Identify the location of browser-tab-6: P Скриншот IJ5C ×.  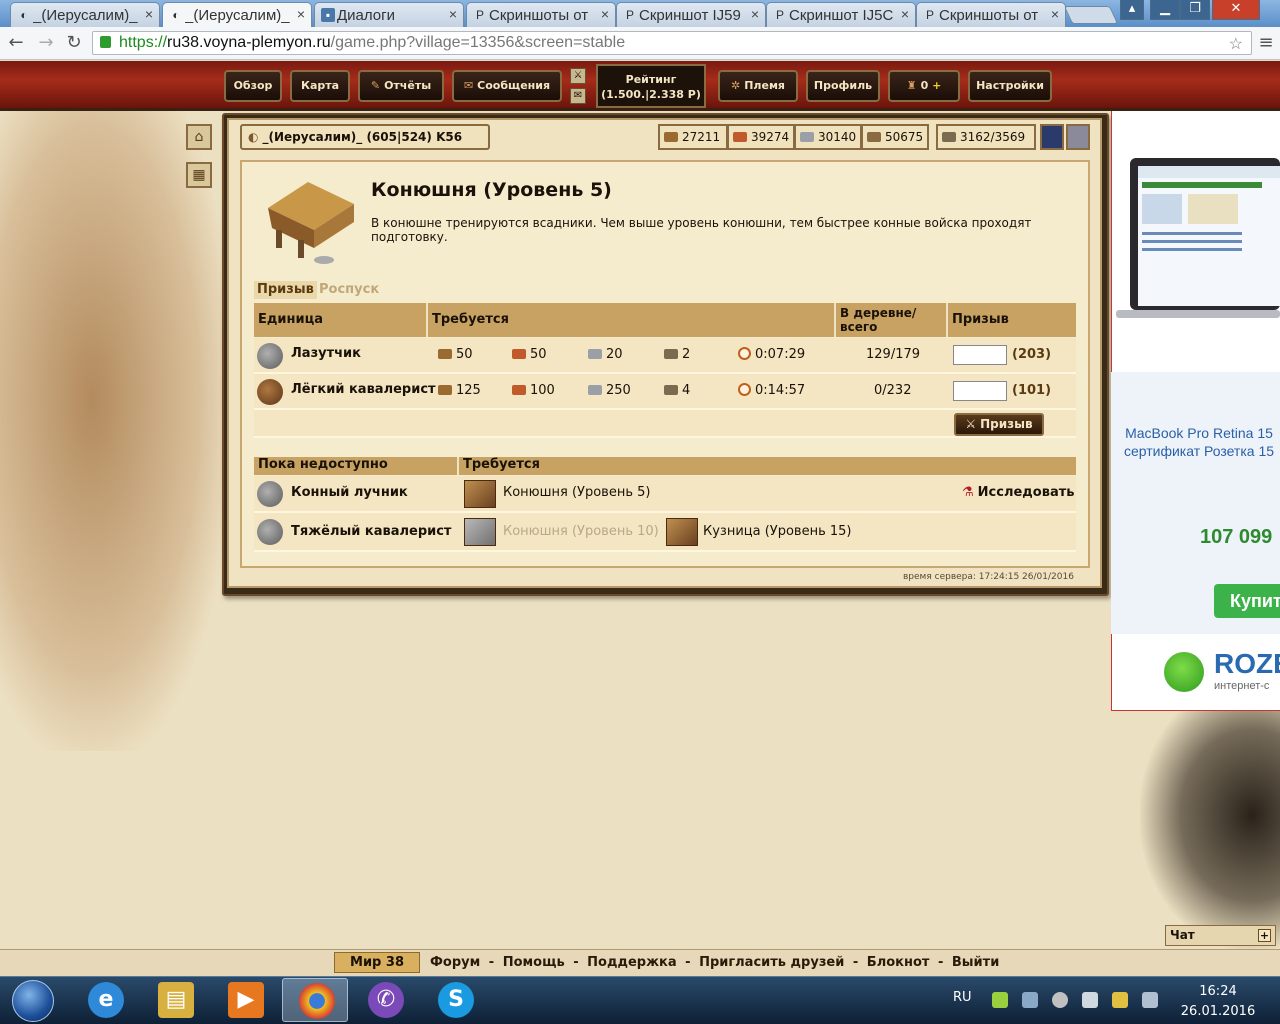
(841, 14).